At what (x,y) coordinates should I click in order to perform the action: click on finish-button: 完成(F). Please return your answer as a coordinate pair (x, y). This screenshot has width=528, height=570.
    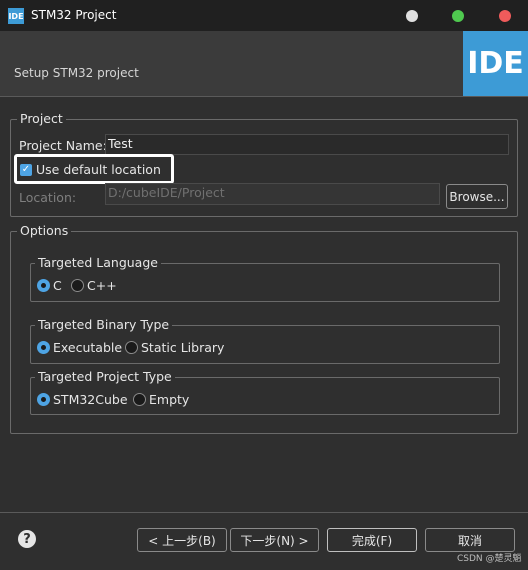
    Looking at the image, I should click on (372, 540).